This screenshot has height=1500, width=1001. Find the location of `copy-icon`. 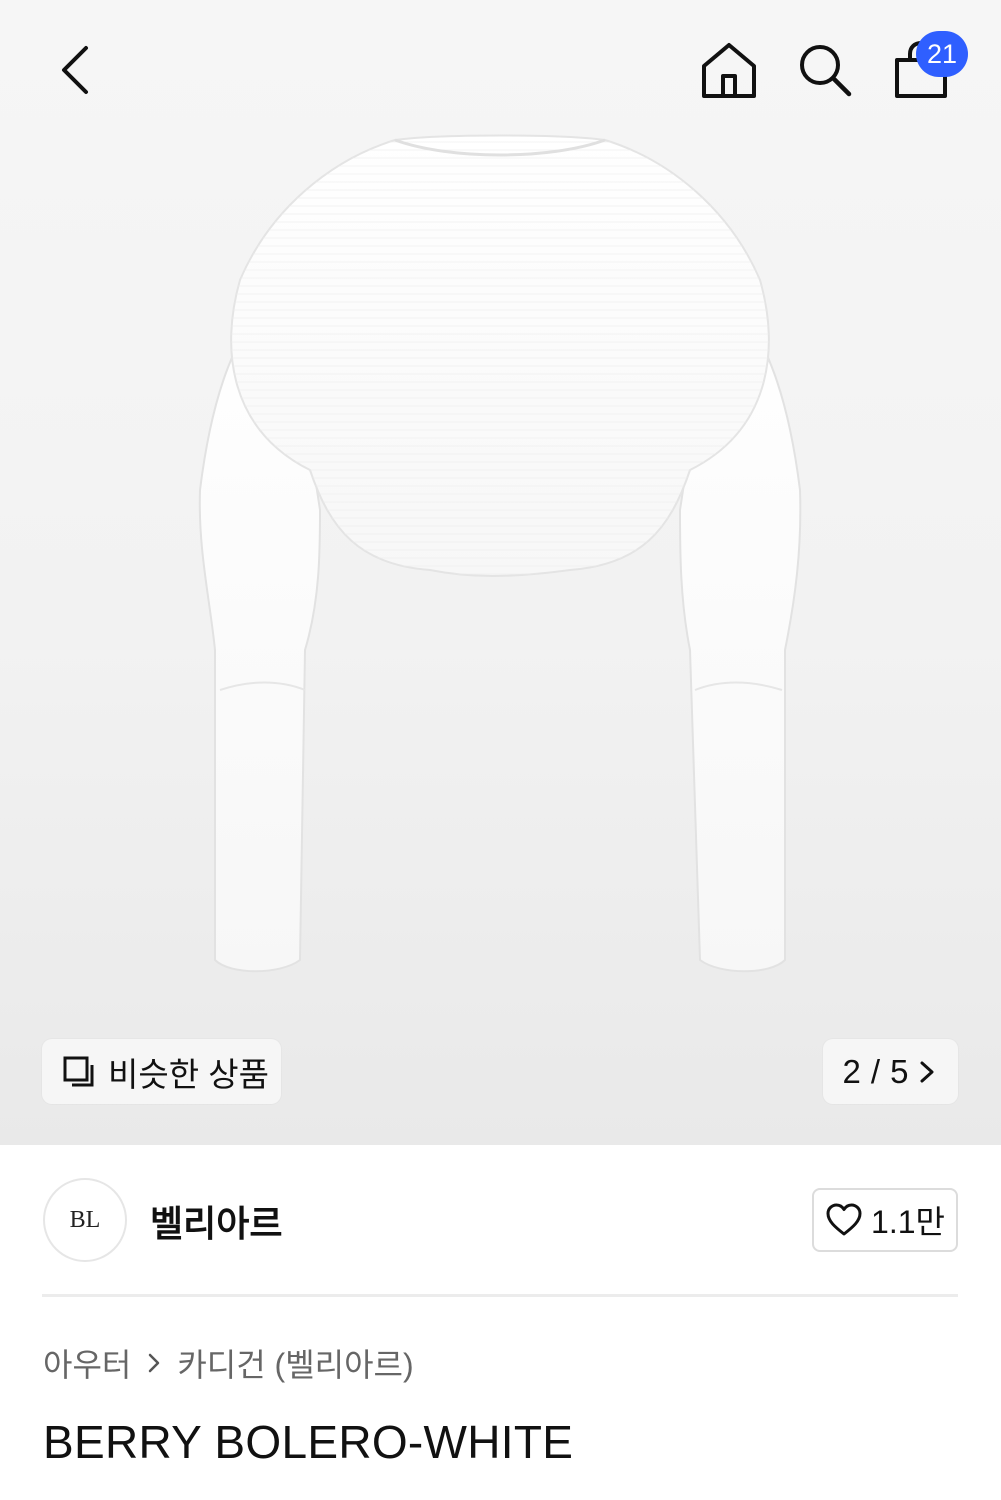

copy-icon is located at coordinates (78, 1071).